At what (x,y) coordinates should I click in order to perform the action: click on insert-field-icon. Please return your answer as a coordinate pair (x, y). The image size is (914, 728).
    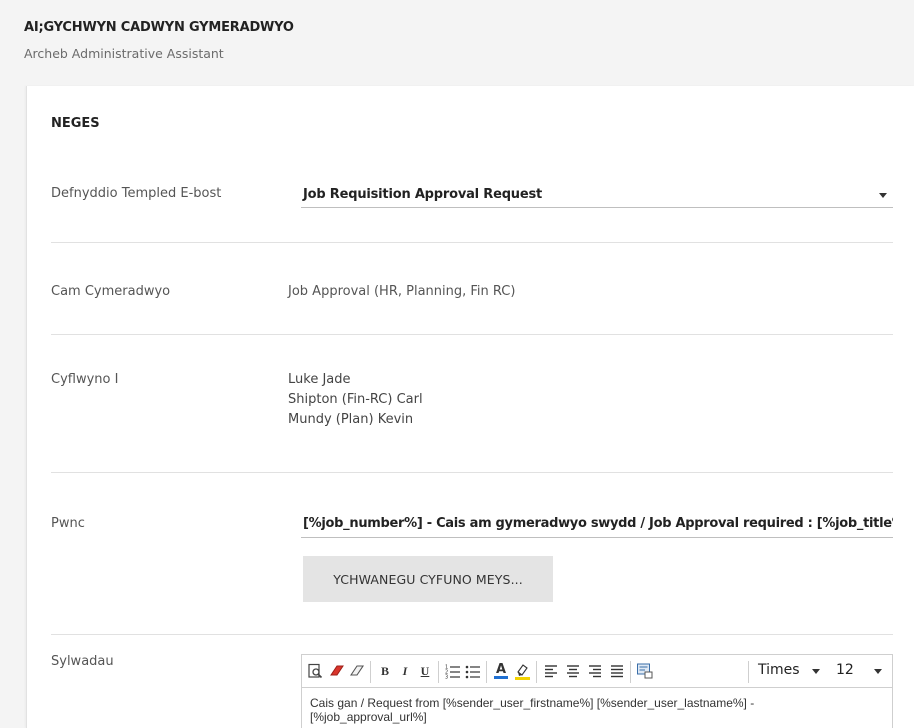
    Looking at the image, I should click on (645, 671).